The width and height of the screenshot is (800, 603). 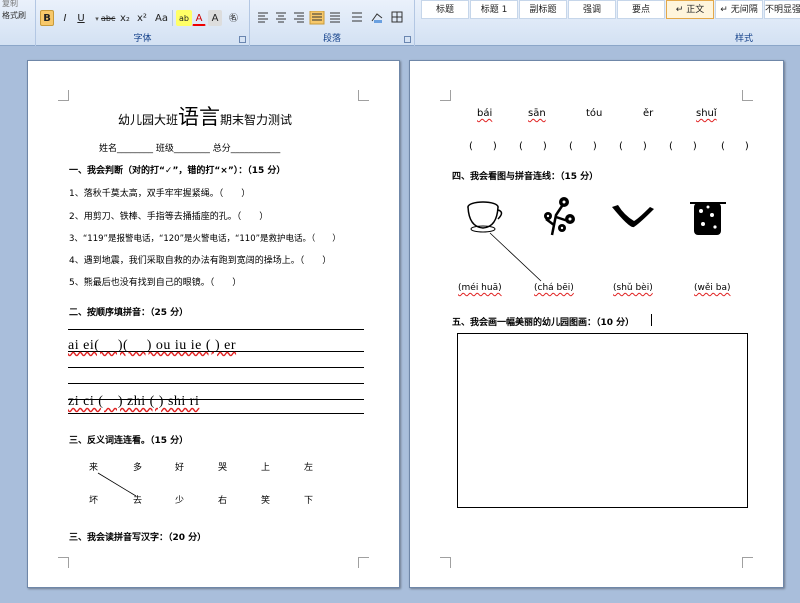 What do you see at coordinates (215, 18) in the screenshot?
I see `char-shading-button: A` at bounding box center [215, 18].